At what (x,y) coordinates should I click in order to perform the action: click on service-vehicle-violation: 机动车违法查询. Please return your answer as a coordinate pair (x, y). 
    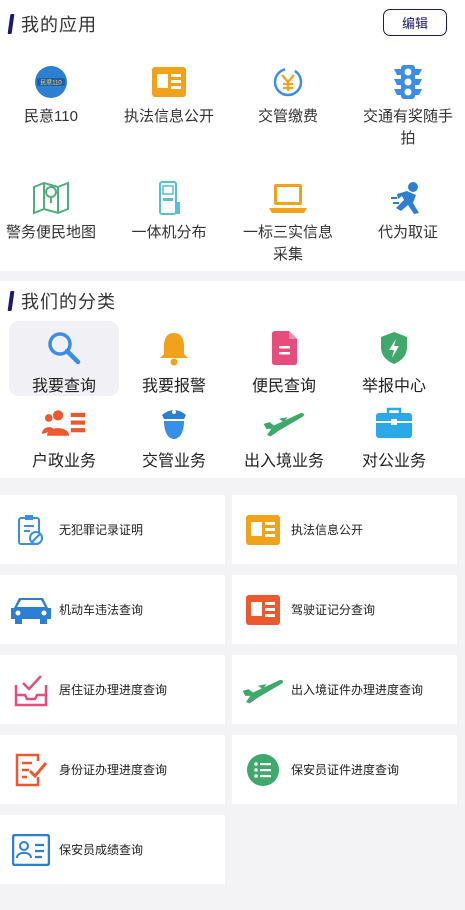
    Looking at the image, I should click on (112, 609).